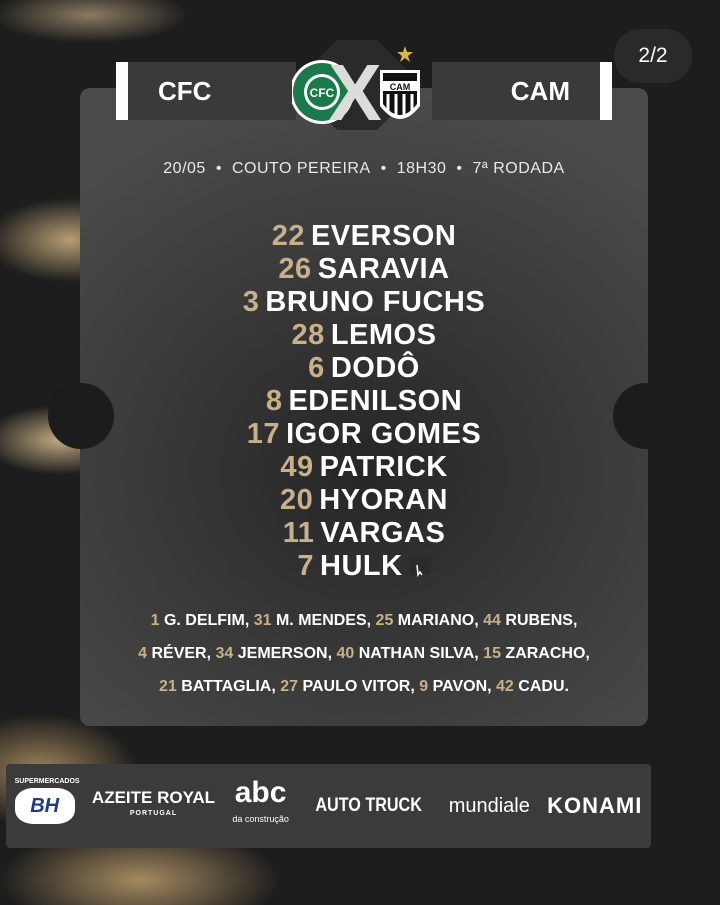 The image size is (720, 905). I want to click on sub-number: 40, so click(345, 653).